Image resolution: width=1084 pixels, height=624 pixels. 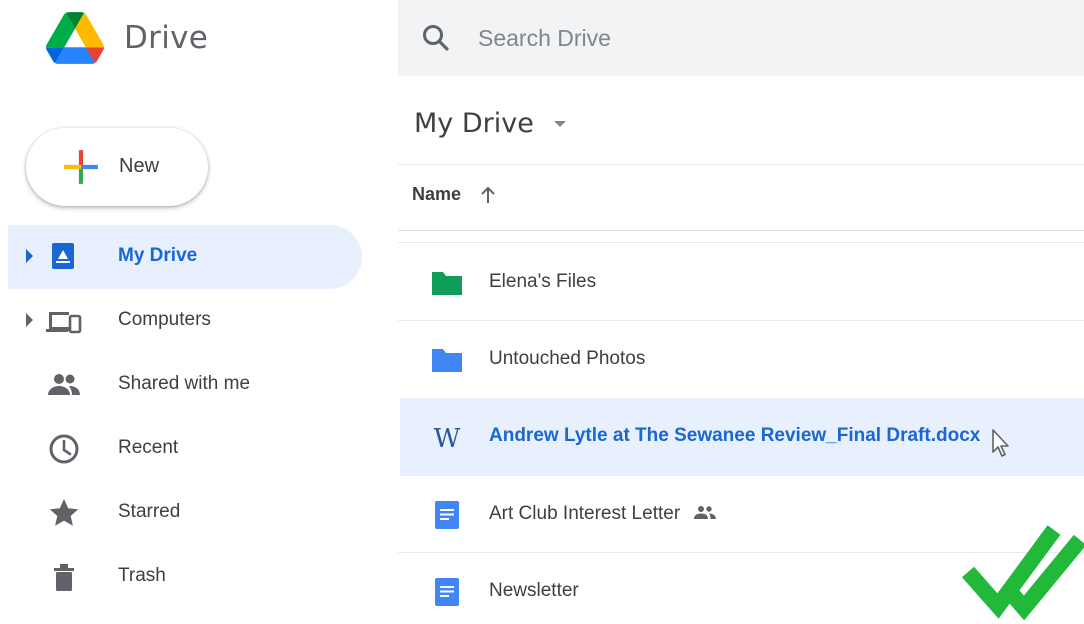 What do you see at coordinates (543, 281) in the screenshot?
I see `file-name: Elena's Files` at bounding box center [543, 281].